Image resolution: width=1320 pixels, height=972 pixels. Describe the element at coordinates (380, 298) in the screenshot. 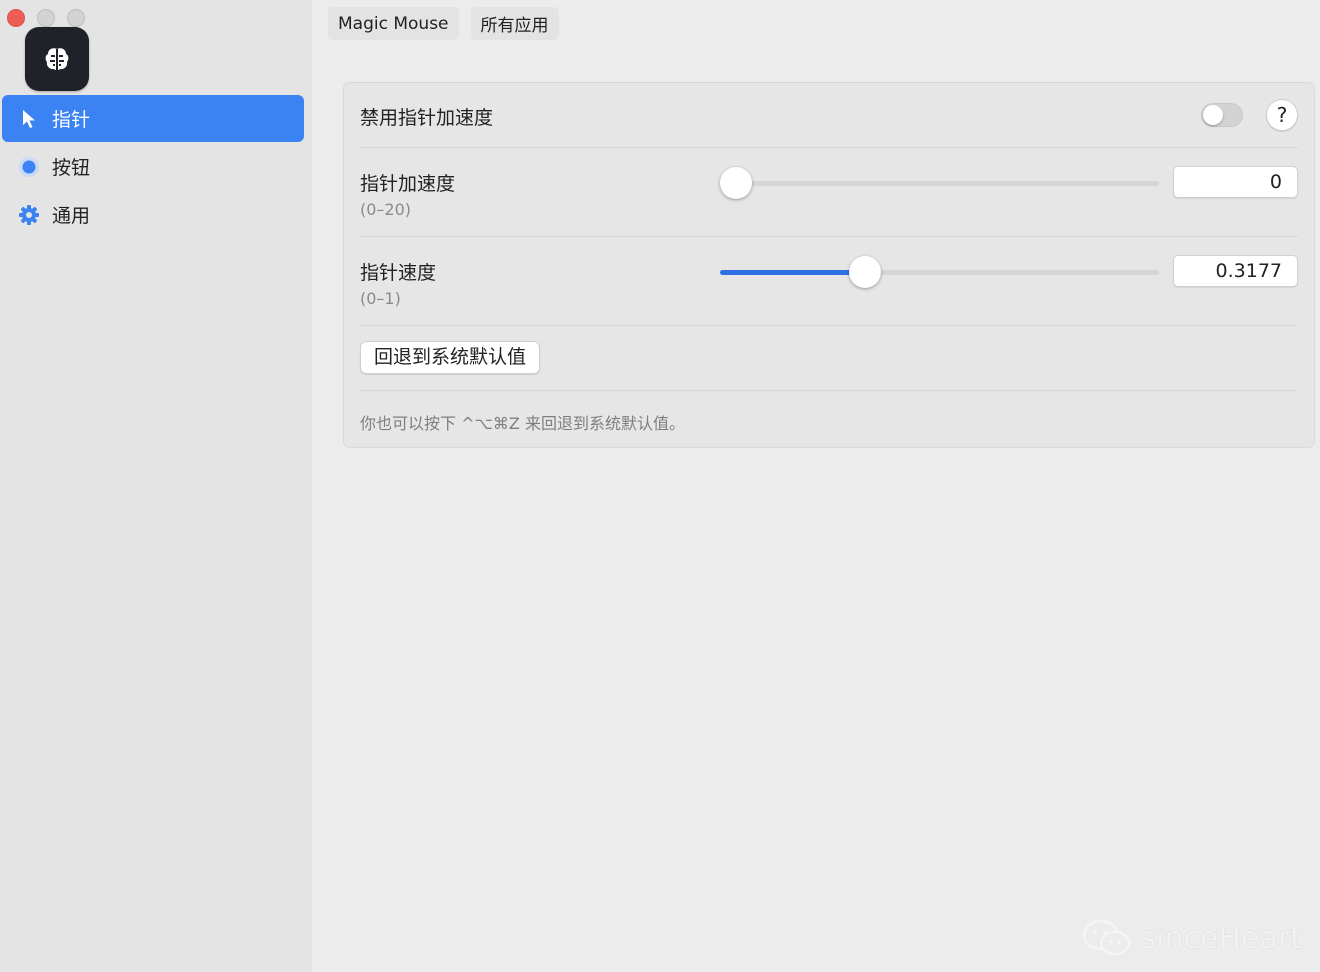

I see `pointer-speed-range: (0–1)` at that location.